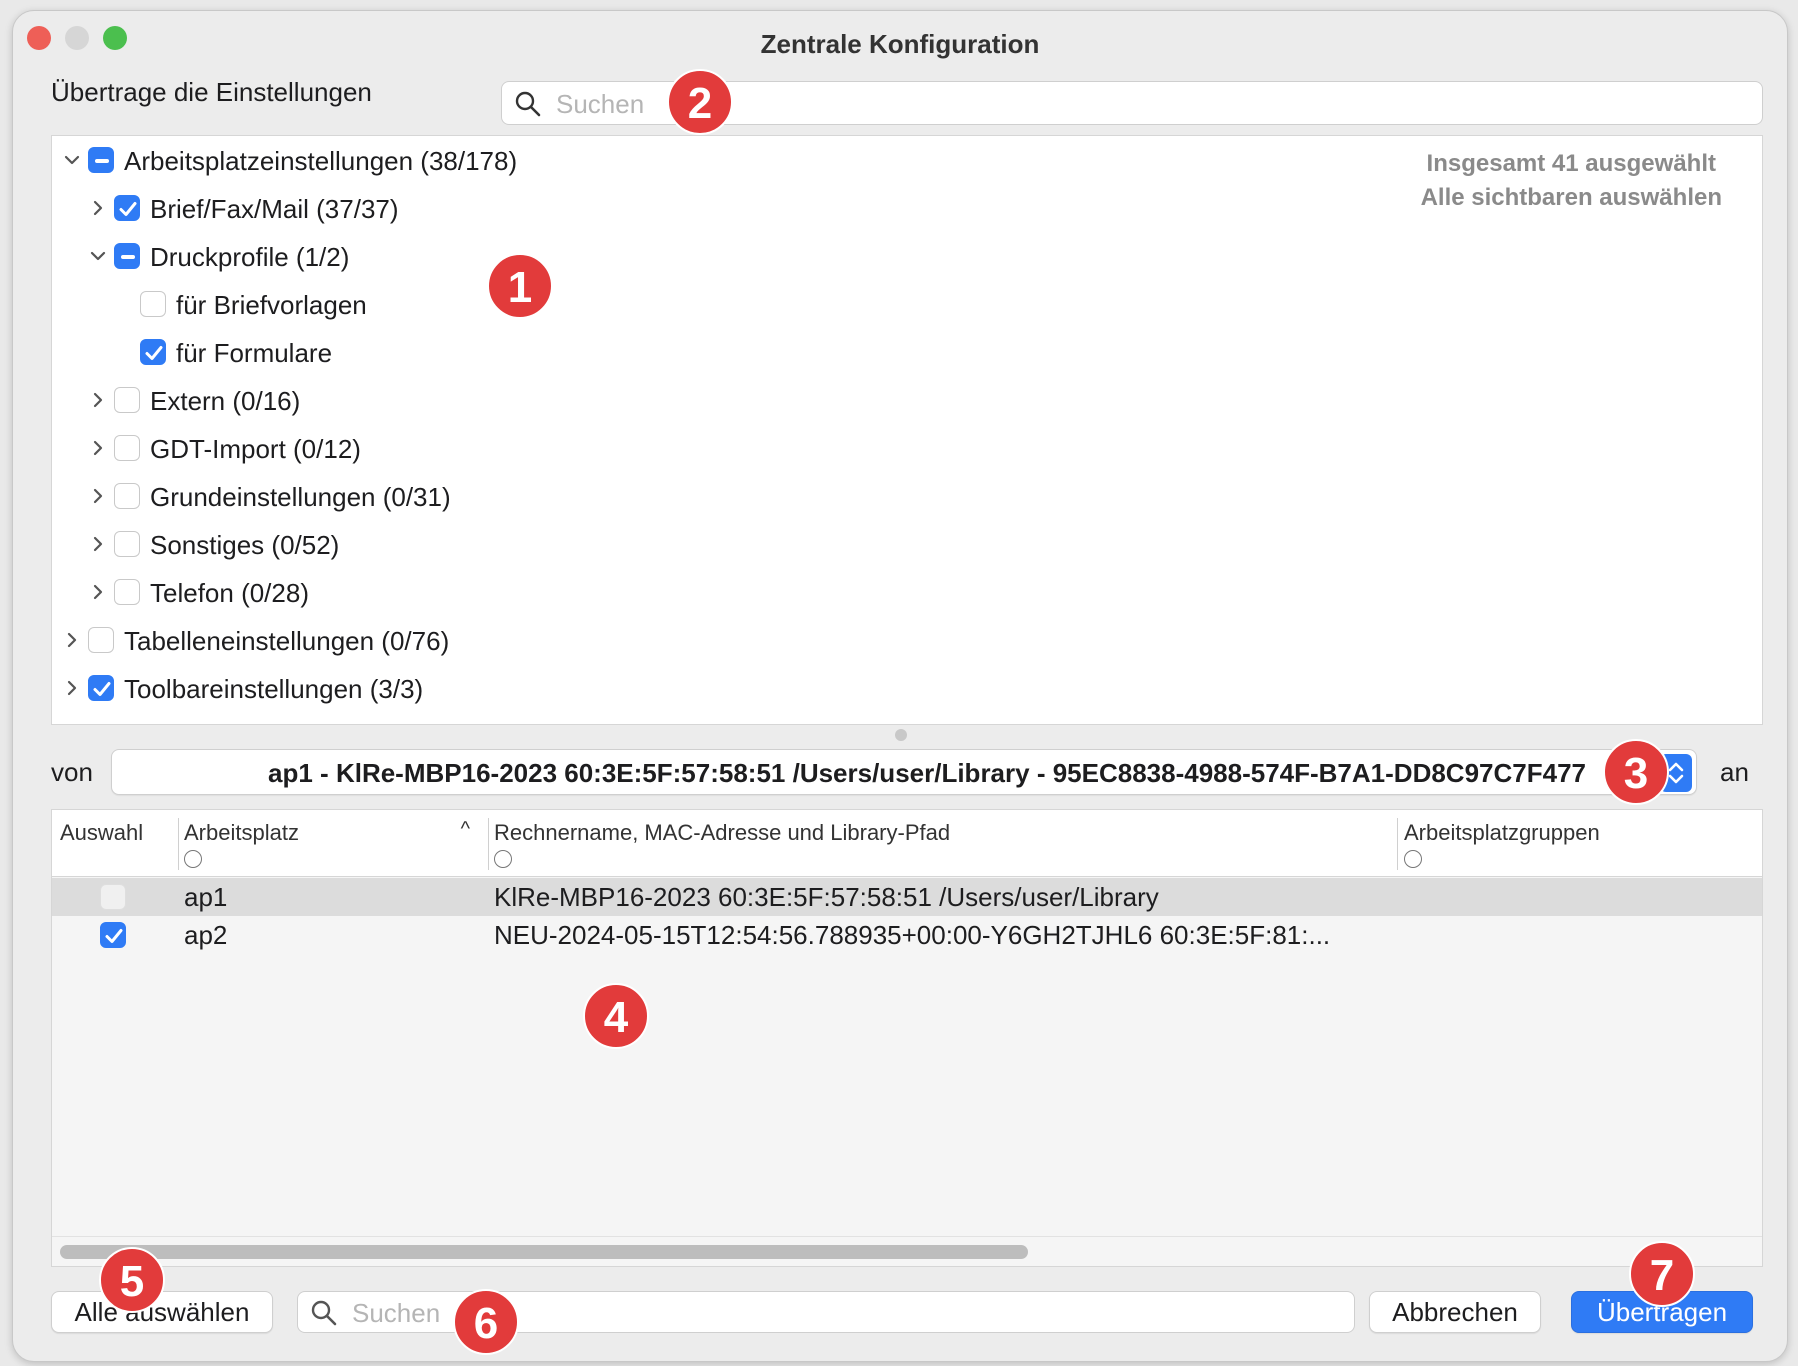 The height and width of the screenshot is (1366, 1798). I want to click on tree-item: Brief/Fax/Mail (37/37), so click(652, 208).